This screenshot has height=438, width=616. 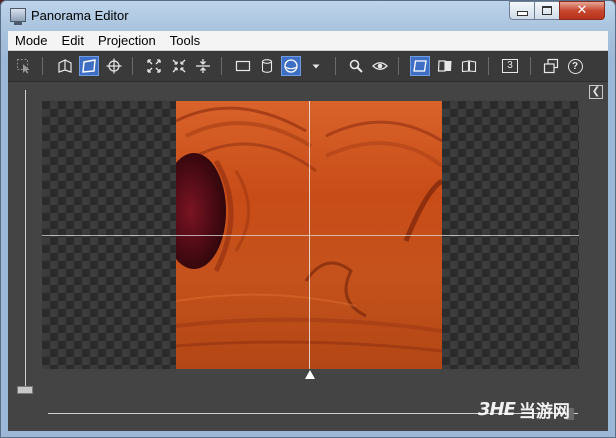 I want to click on cylinder-projection-icon, so click(x=267, y=66).